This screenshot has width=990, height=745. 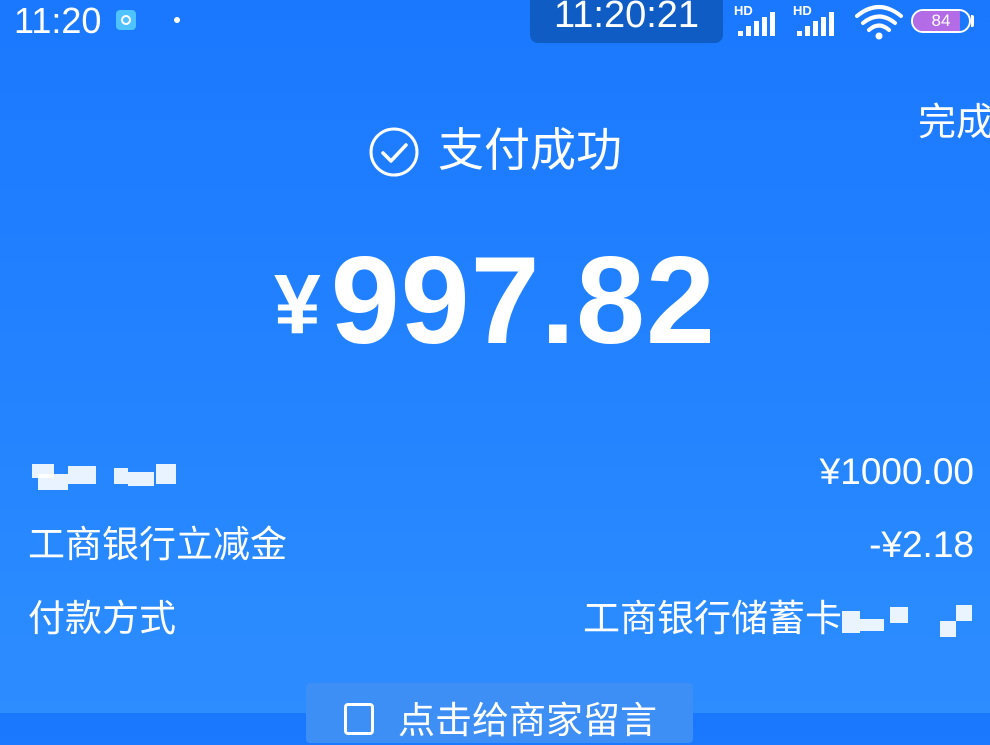 What do you see at coordinates (102, 618) in the screenshot?
I see `detail-label-payment-method: 付款方式` at bounding box center [102, 618].